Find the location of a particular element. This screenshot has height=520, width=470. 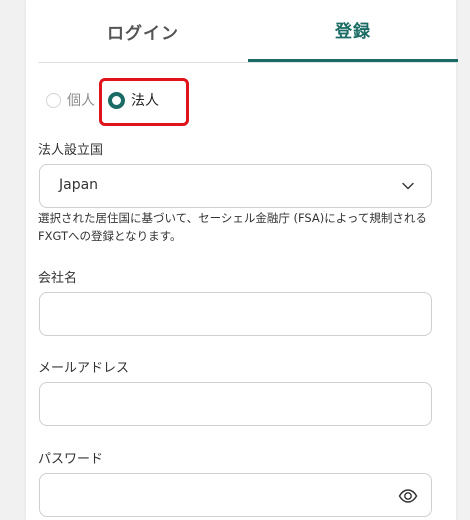

password-input is located at coordinates (235, 495).